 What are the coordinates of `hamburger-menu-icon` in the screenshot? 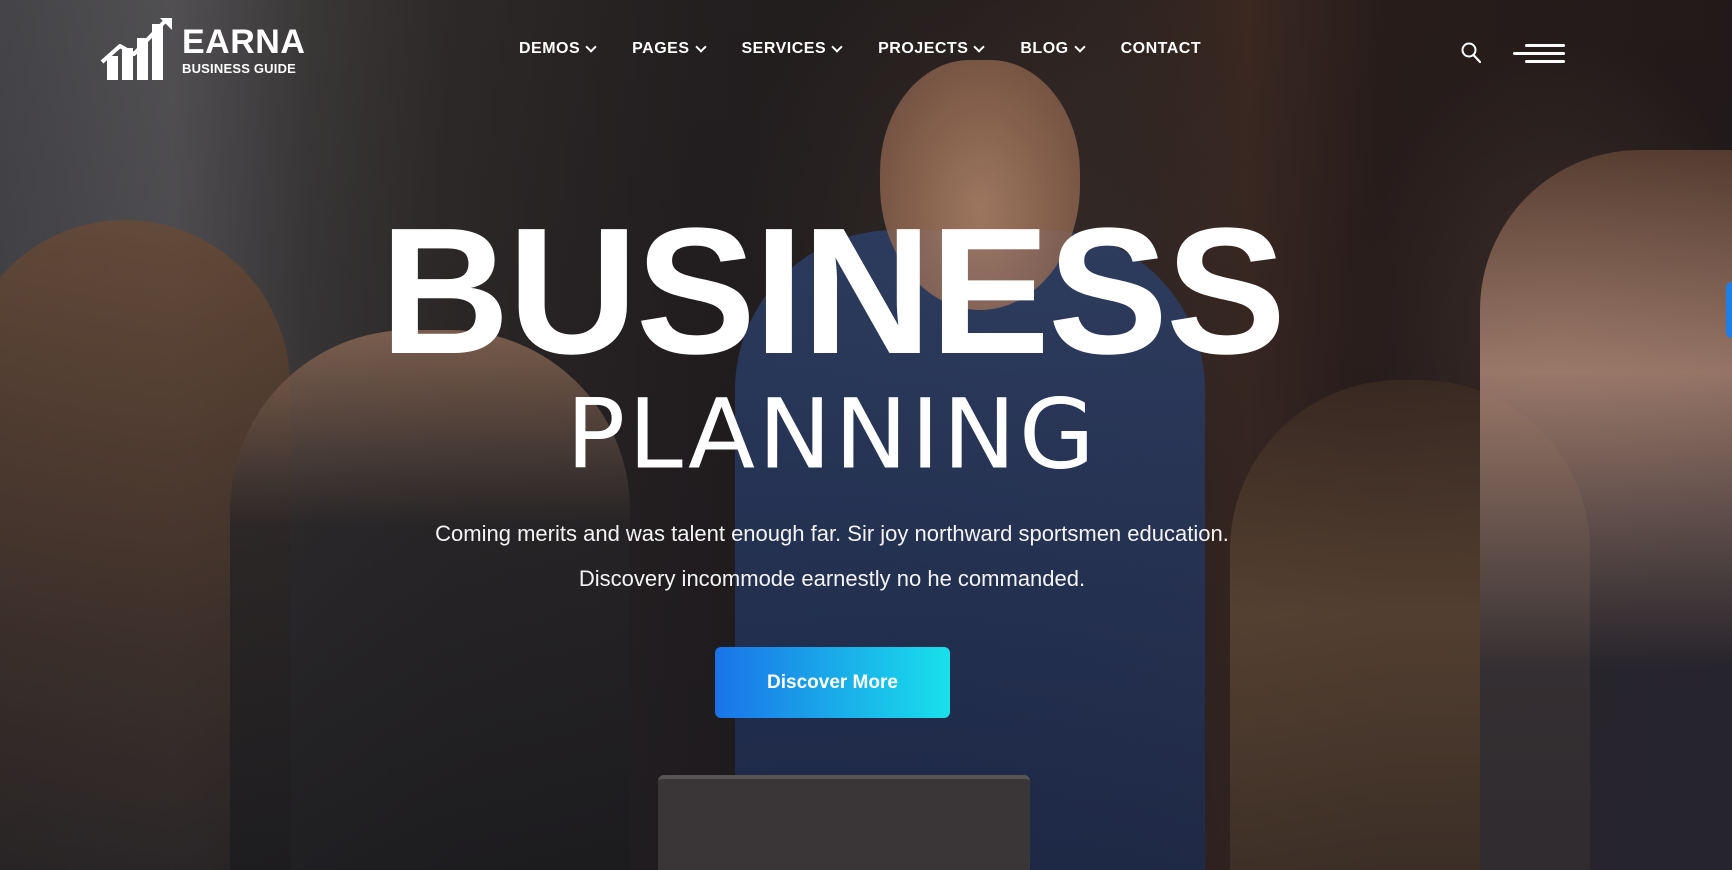 It's located at (1539, 56).